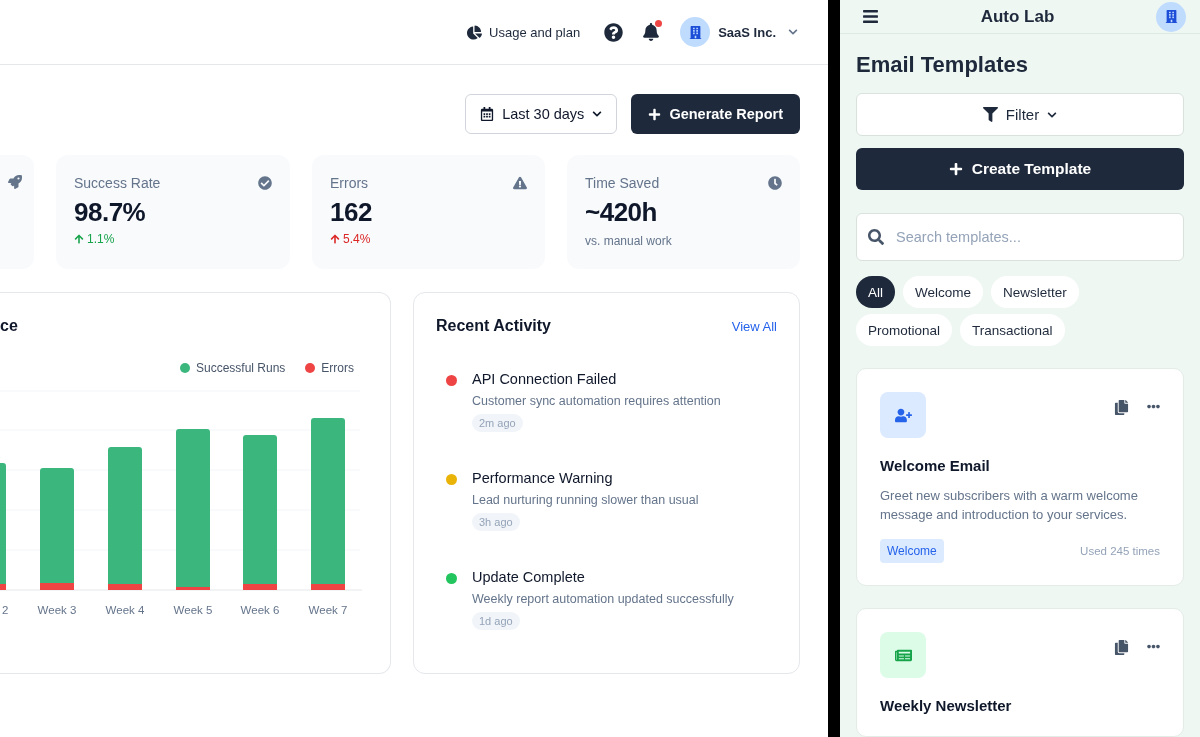 The image size is (1200, 737). Describe the element at coordinates (117, 183) in the screenshot. I see `stat-label: Success Rate` at that location.